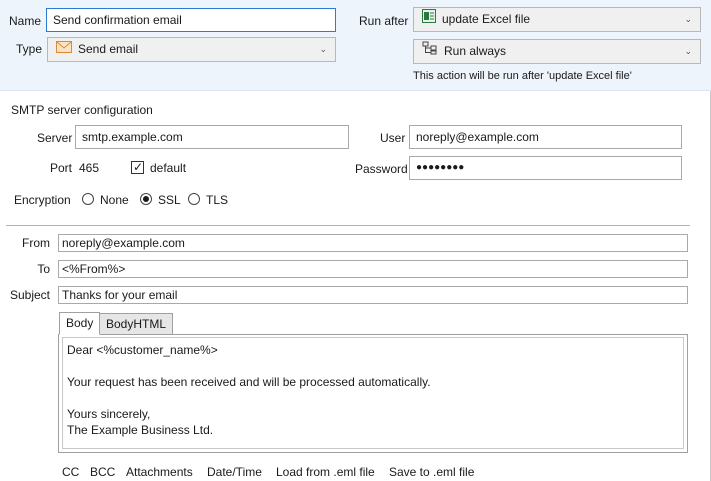  What do you see at coordinates (381, 169) in the screenshot?
I see `password-label: Password` at bounding box center [381, 169].